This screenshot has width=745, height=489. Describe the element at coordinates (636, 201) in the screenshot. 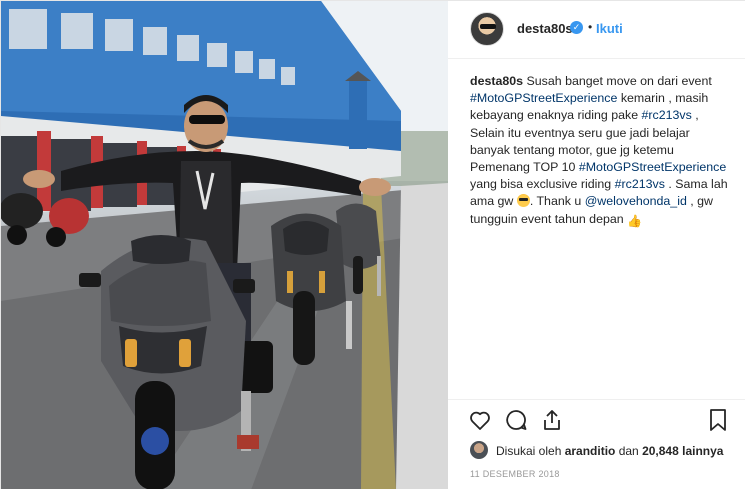

I see `mention-link: @welovehonda_id` at that location.